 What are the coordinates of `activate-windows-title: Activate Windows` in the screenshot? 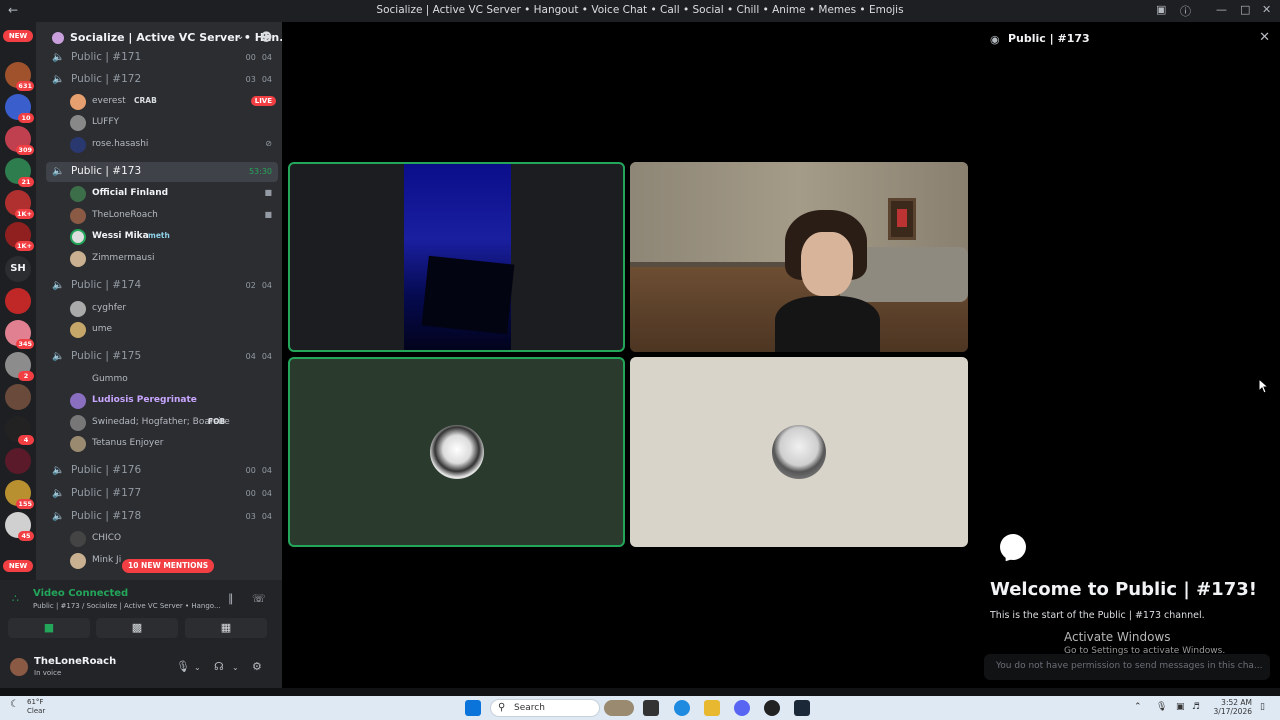 It's located at (1117, 637).